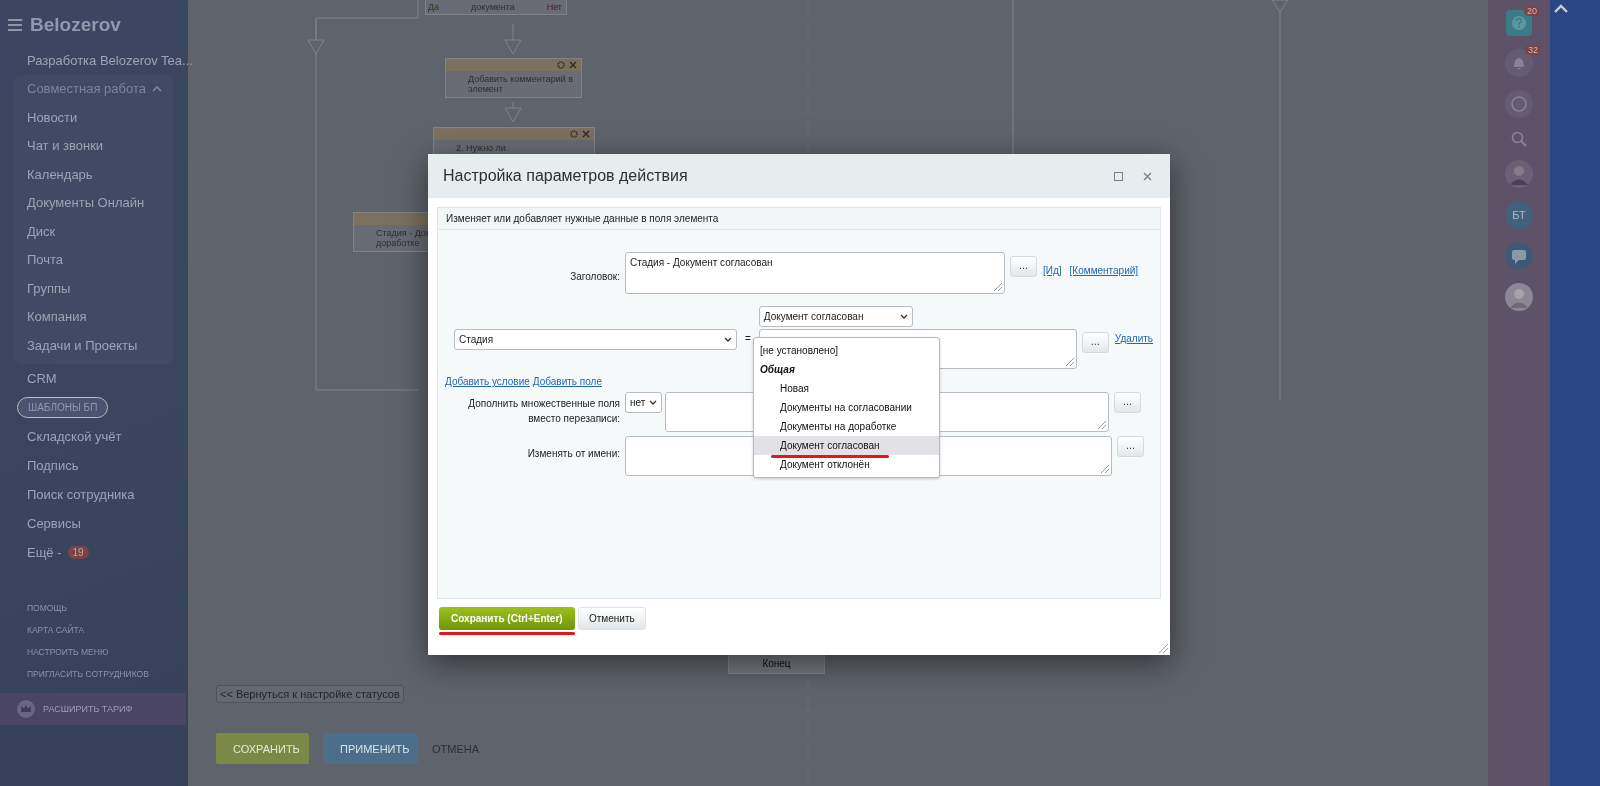 The image size is (1600, 786). What do you see at coordinates (78, 552) in the screenshot?
I see `counter-badge: 19` at bounding box center [78, 552].